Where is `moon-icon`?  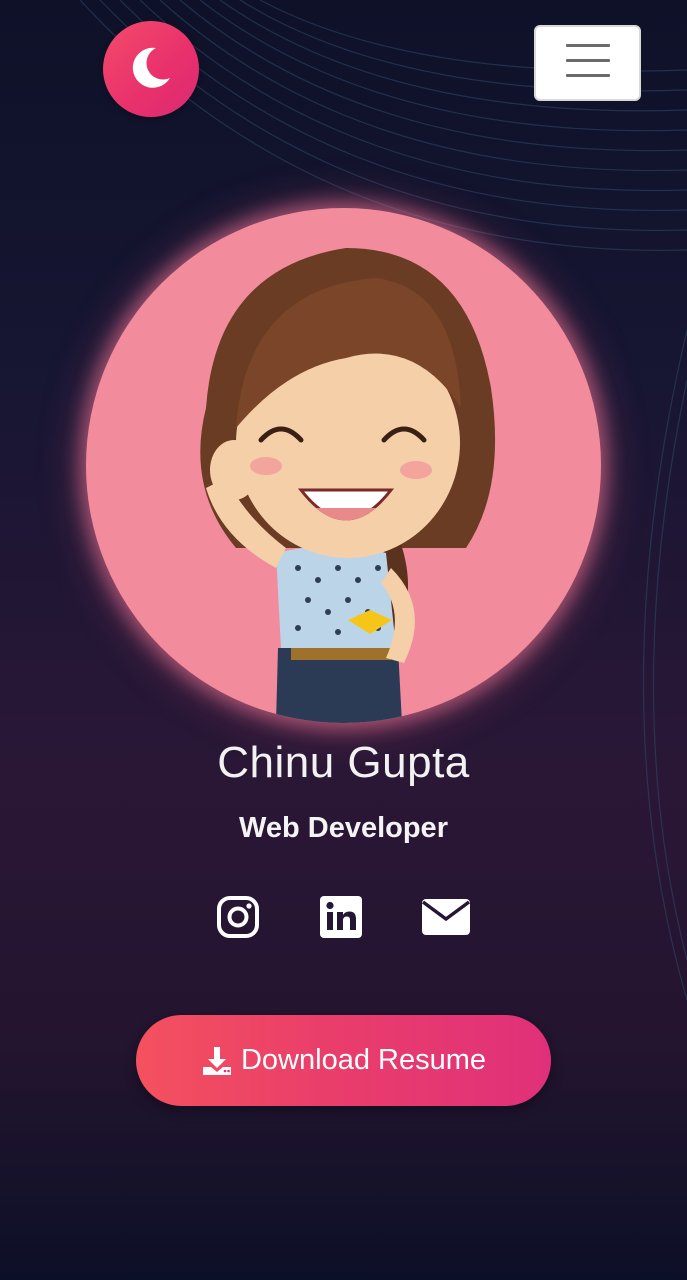 moon-icon is located at coordinates (151, 69).